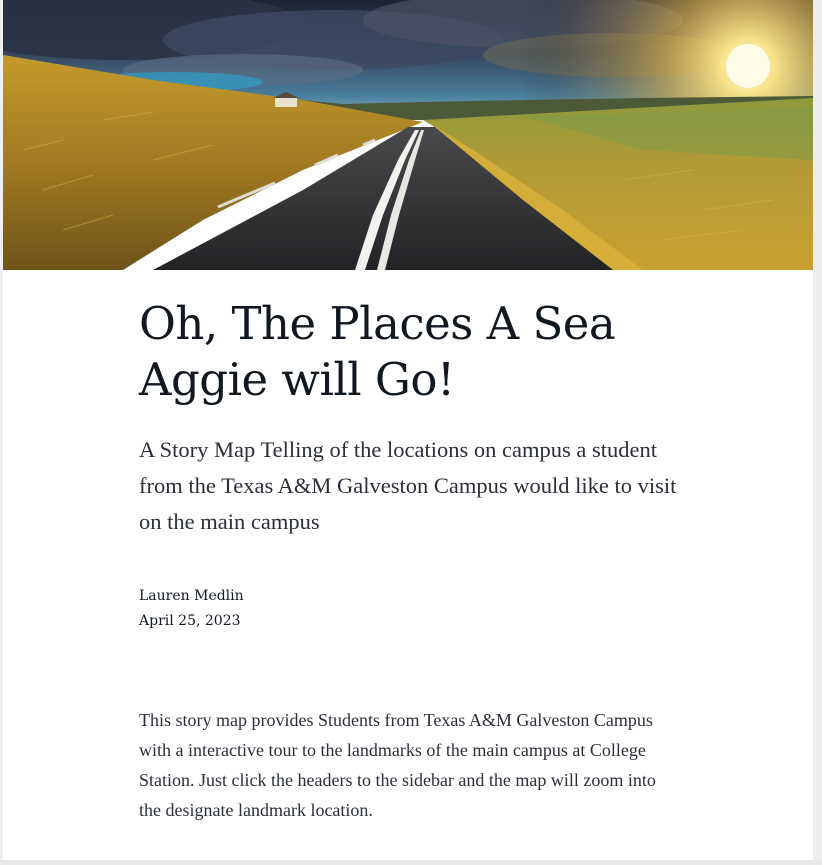 The image size is (822, 865). Describe the element at coordinates (817, 432) in the screenshot. I see `scrollbar-track` at that location.